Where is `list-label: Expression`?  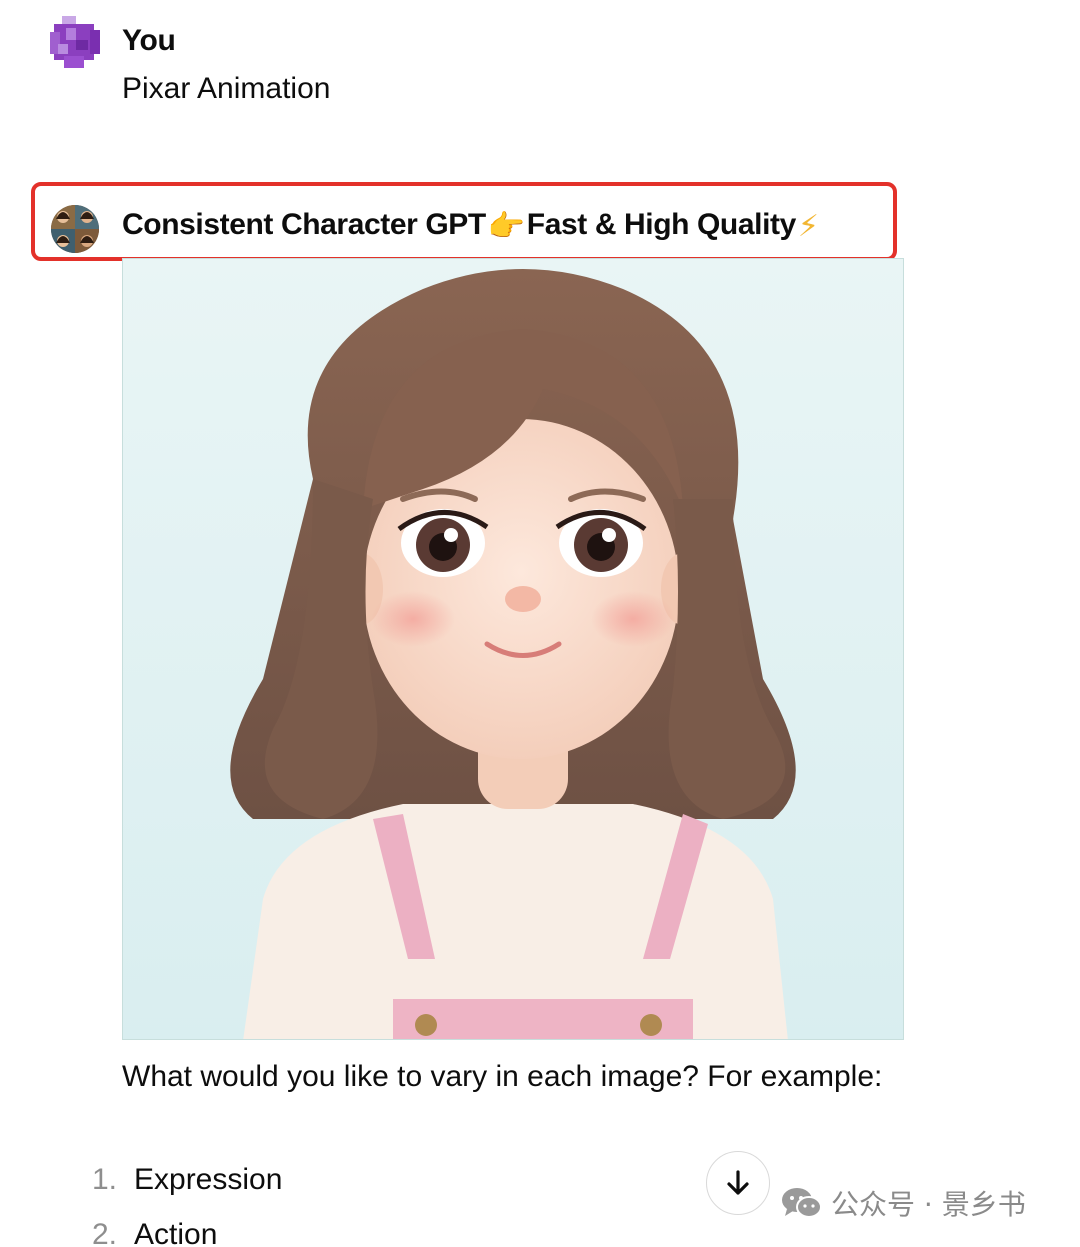 list-label: Expression is located at coordinates (208, 1179).